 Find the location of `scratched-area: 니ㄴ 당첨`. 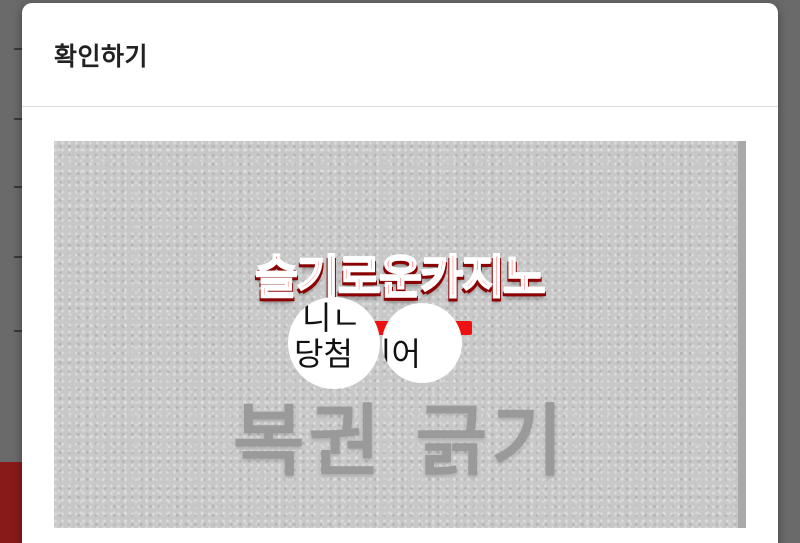

scratched-area: 니ㄴ 당첨 is located at coordinates (334, 343).